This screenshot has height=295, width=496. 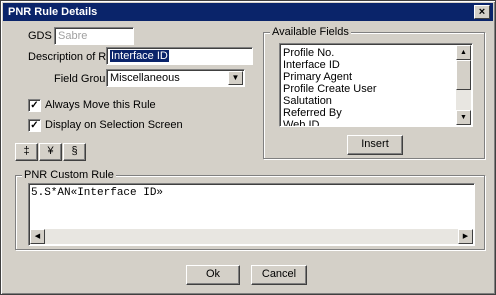 What do you see at coordinates (69, 175) in the screenshot?
I see `custom-rule-title: PNR Custom Rule` at bounding box center [69, 175].